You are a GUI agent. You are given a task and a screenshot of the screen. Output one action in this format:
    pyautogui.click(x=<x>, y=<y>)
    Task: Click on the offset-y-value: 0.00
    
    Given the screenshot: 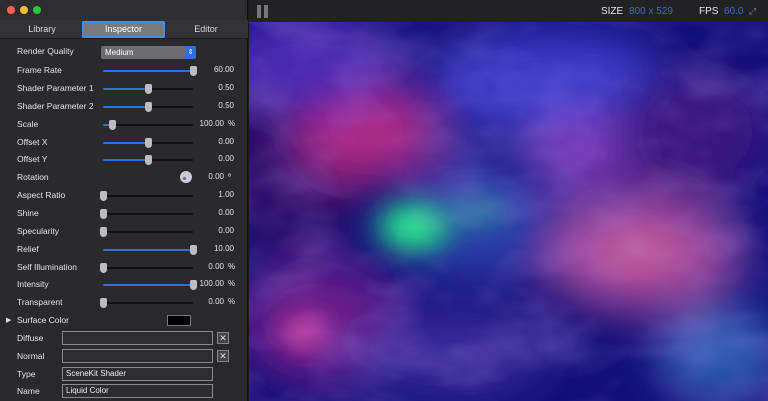 What is the action you would take?
    pyautogui.click(x=226, y=158)
    